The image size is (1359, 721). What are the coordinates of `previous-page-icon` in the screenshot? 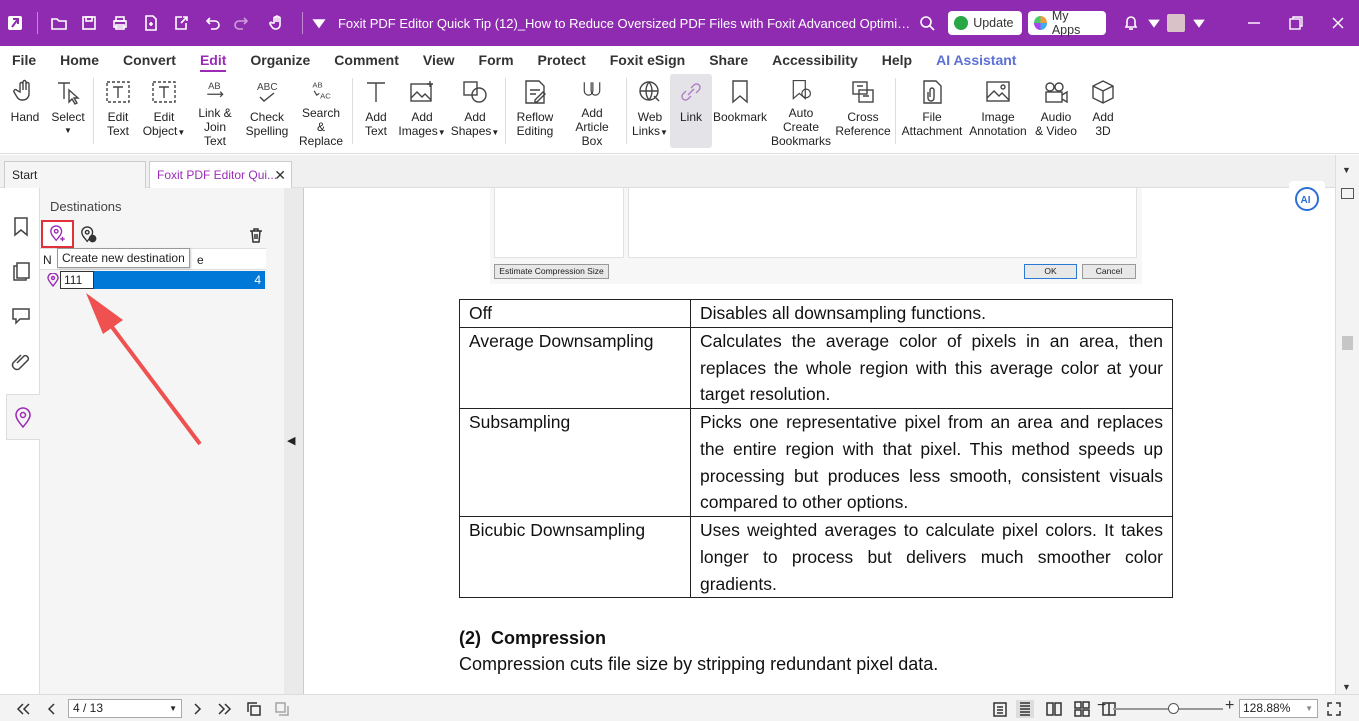 It's located at (52, 709).